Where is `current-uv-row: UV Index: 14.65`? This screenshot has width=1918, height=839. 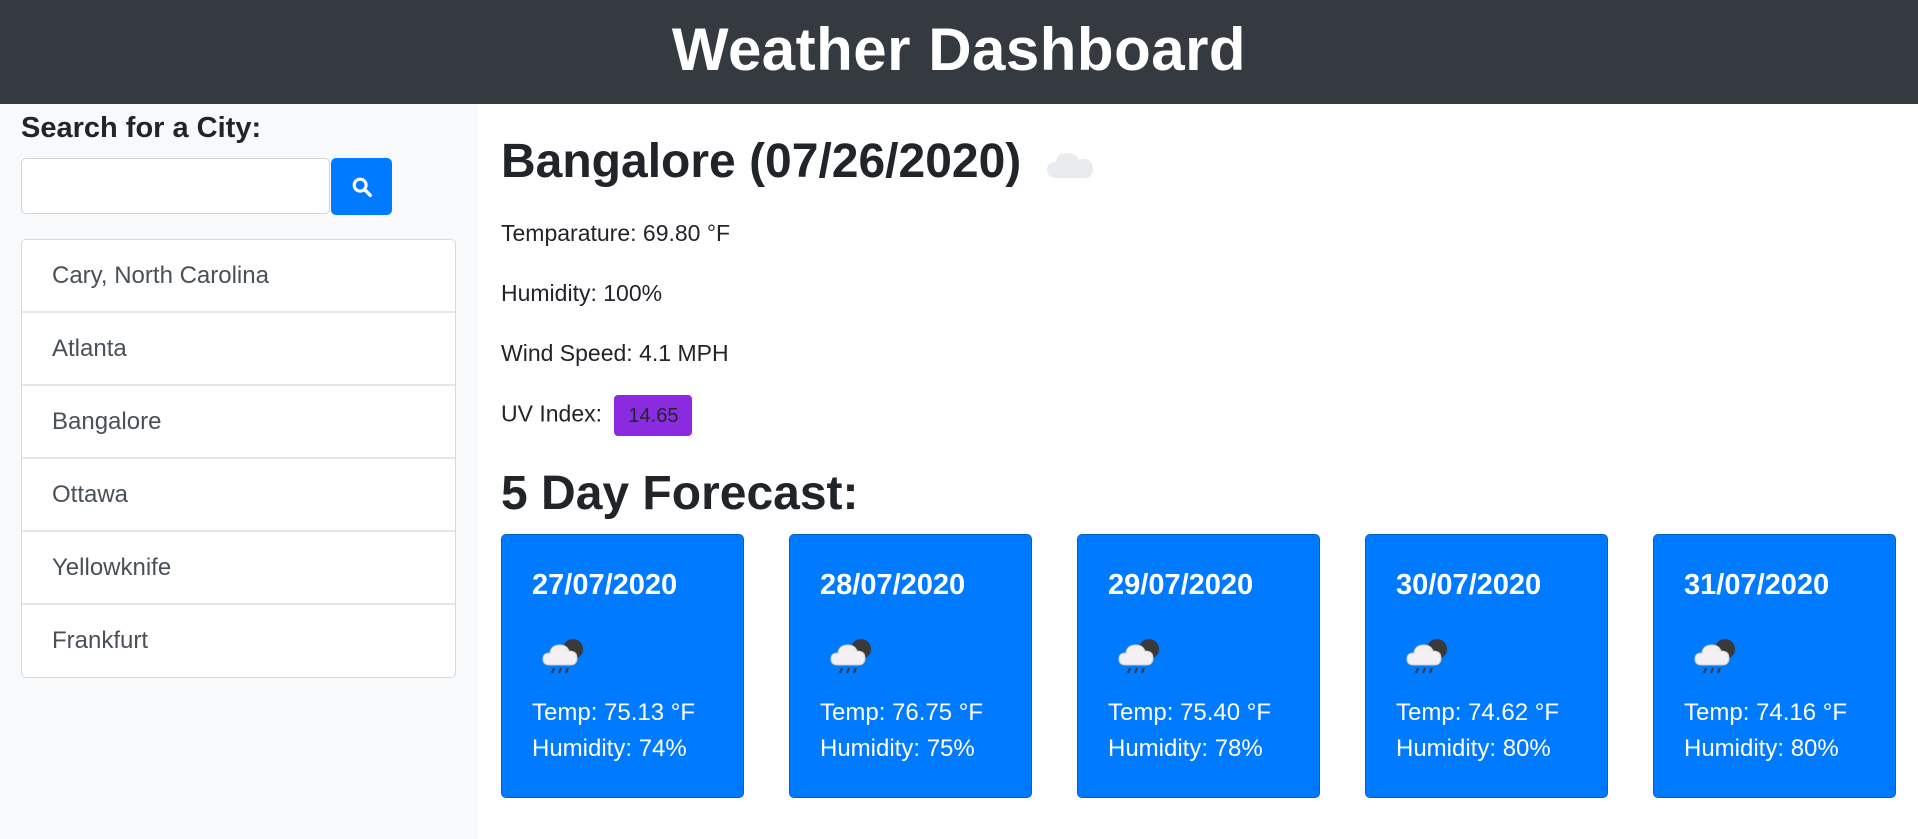 current-uv-row: UV Index: 14.65 is located at coordinates (597, 415).